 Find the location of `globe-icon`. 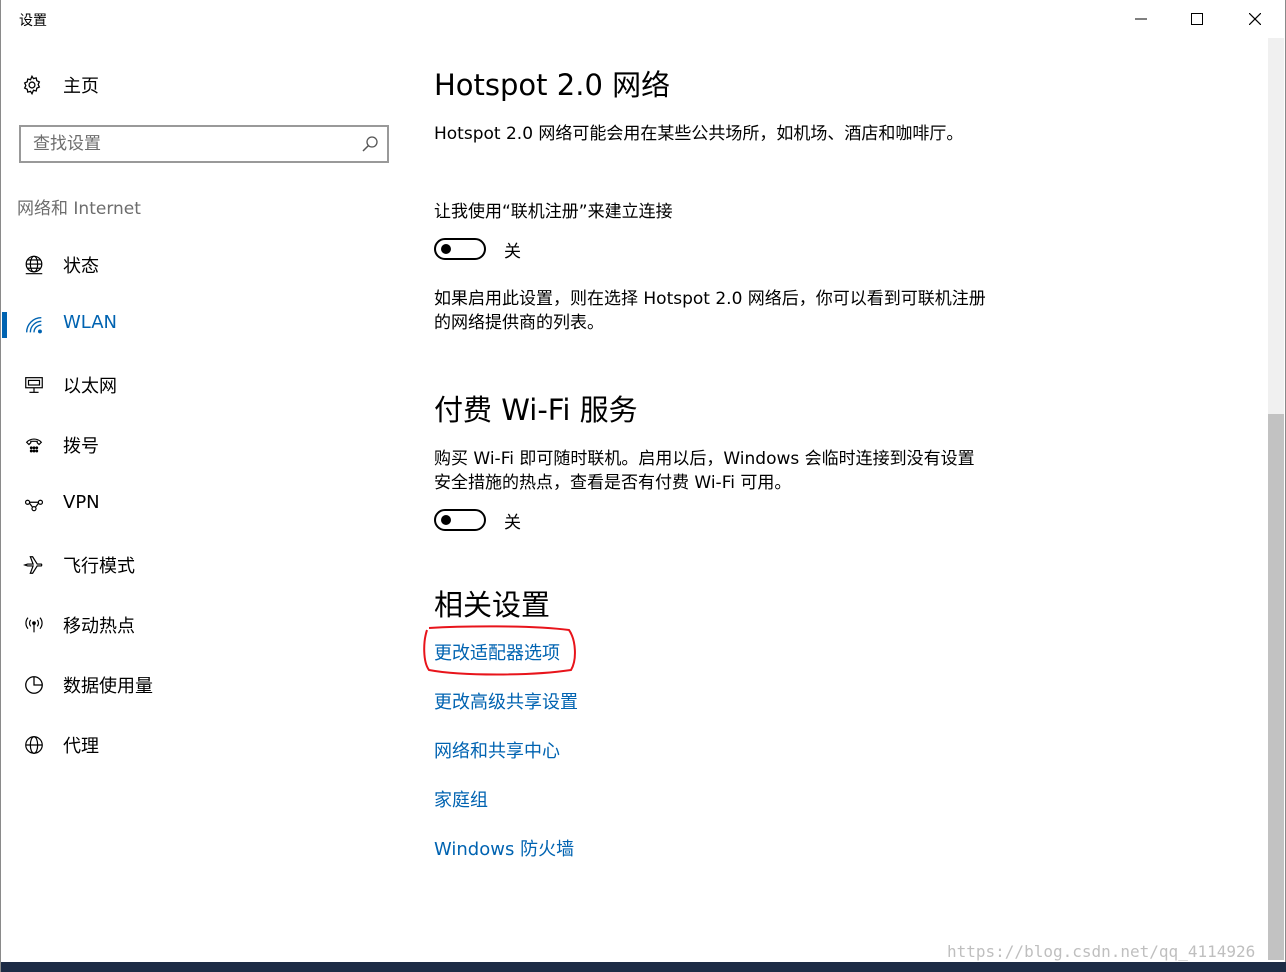

globe-icon is located at coordinates (34, 745).